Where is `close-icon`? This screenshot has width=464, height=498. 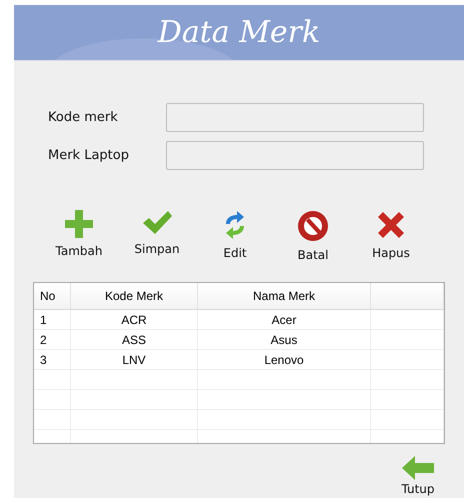 close-icon is located at coordinates (391, 225).